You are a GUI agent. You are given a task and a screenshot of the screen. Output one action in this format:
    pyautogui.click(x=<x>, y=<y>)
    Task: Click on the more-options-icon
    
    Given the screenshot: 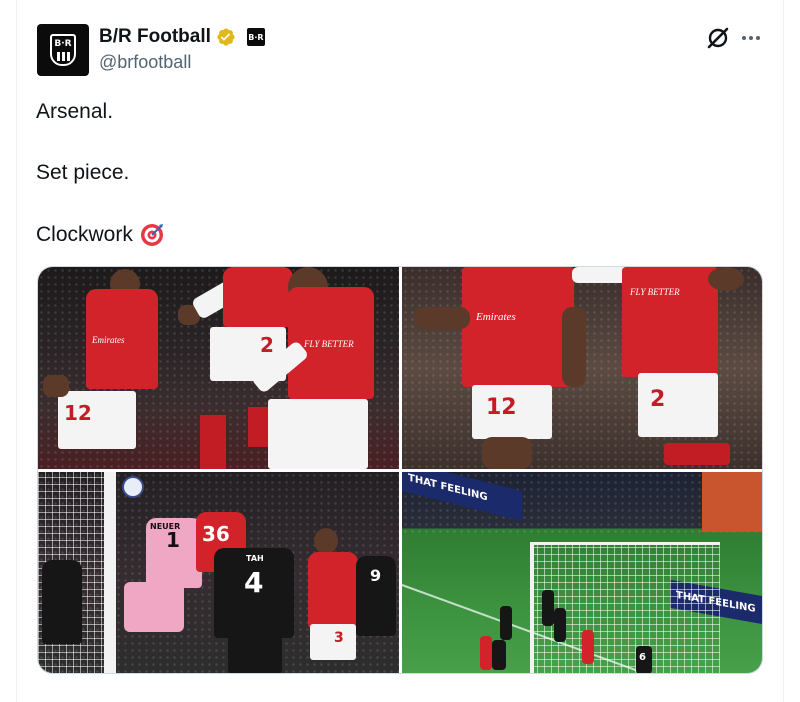 What is the action you would take?
    pyautogui.click(x=751, y=38)
    